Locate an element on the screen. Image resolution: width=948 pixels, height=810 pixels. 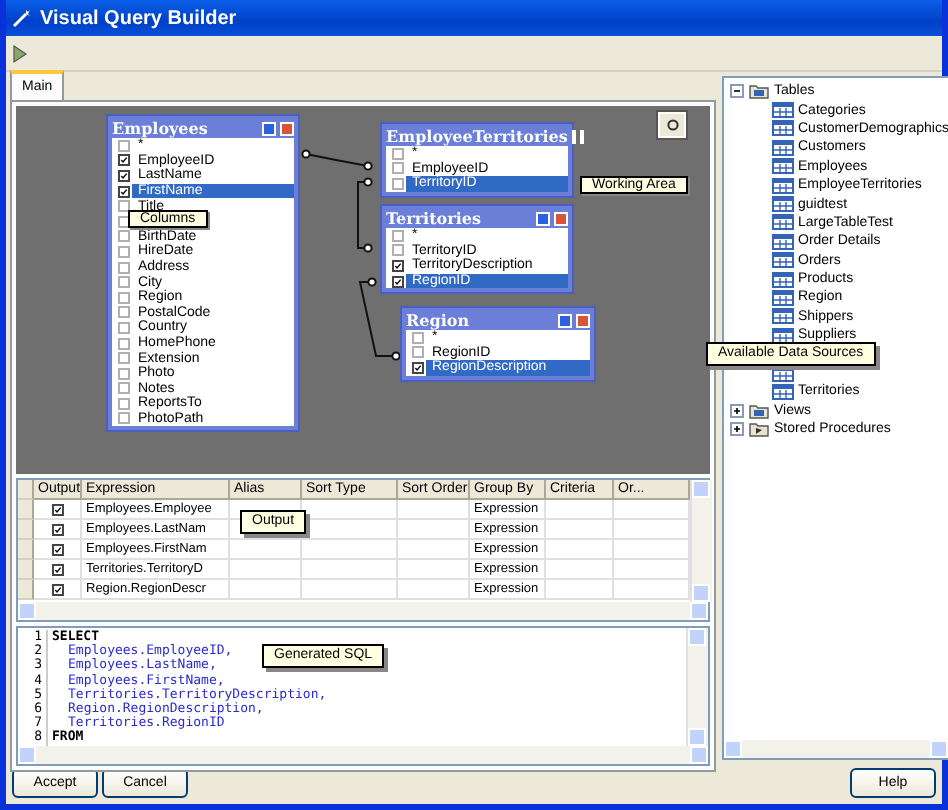
table-title: EmployeeTerritories is located at coordinates (477, 136).